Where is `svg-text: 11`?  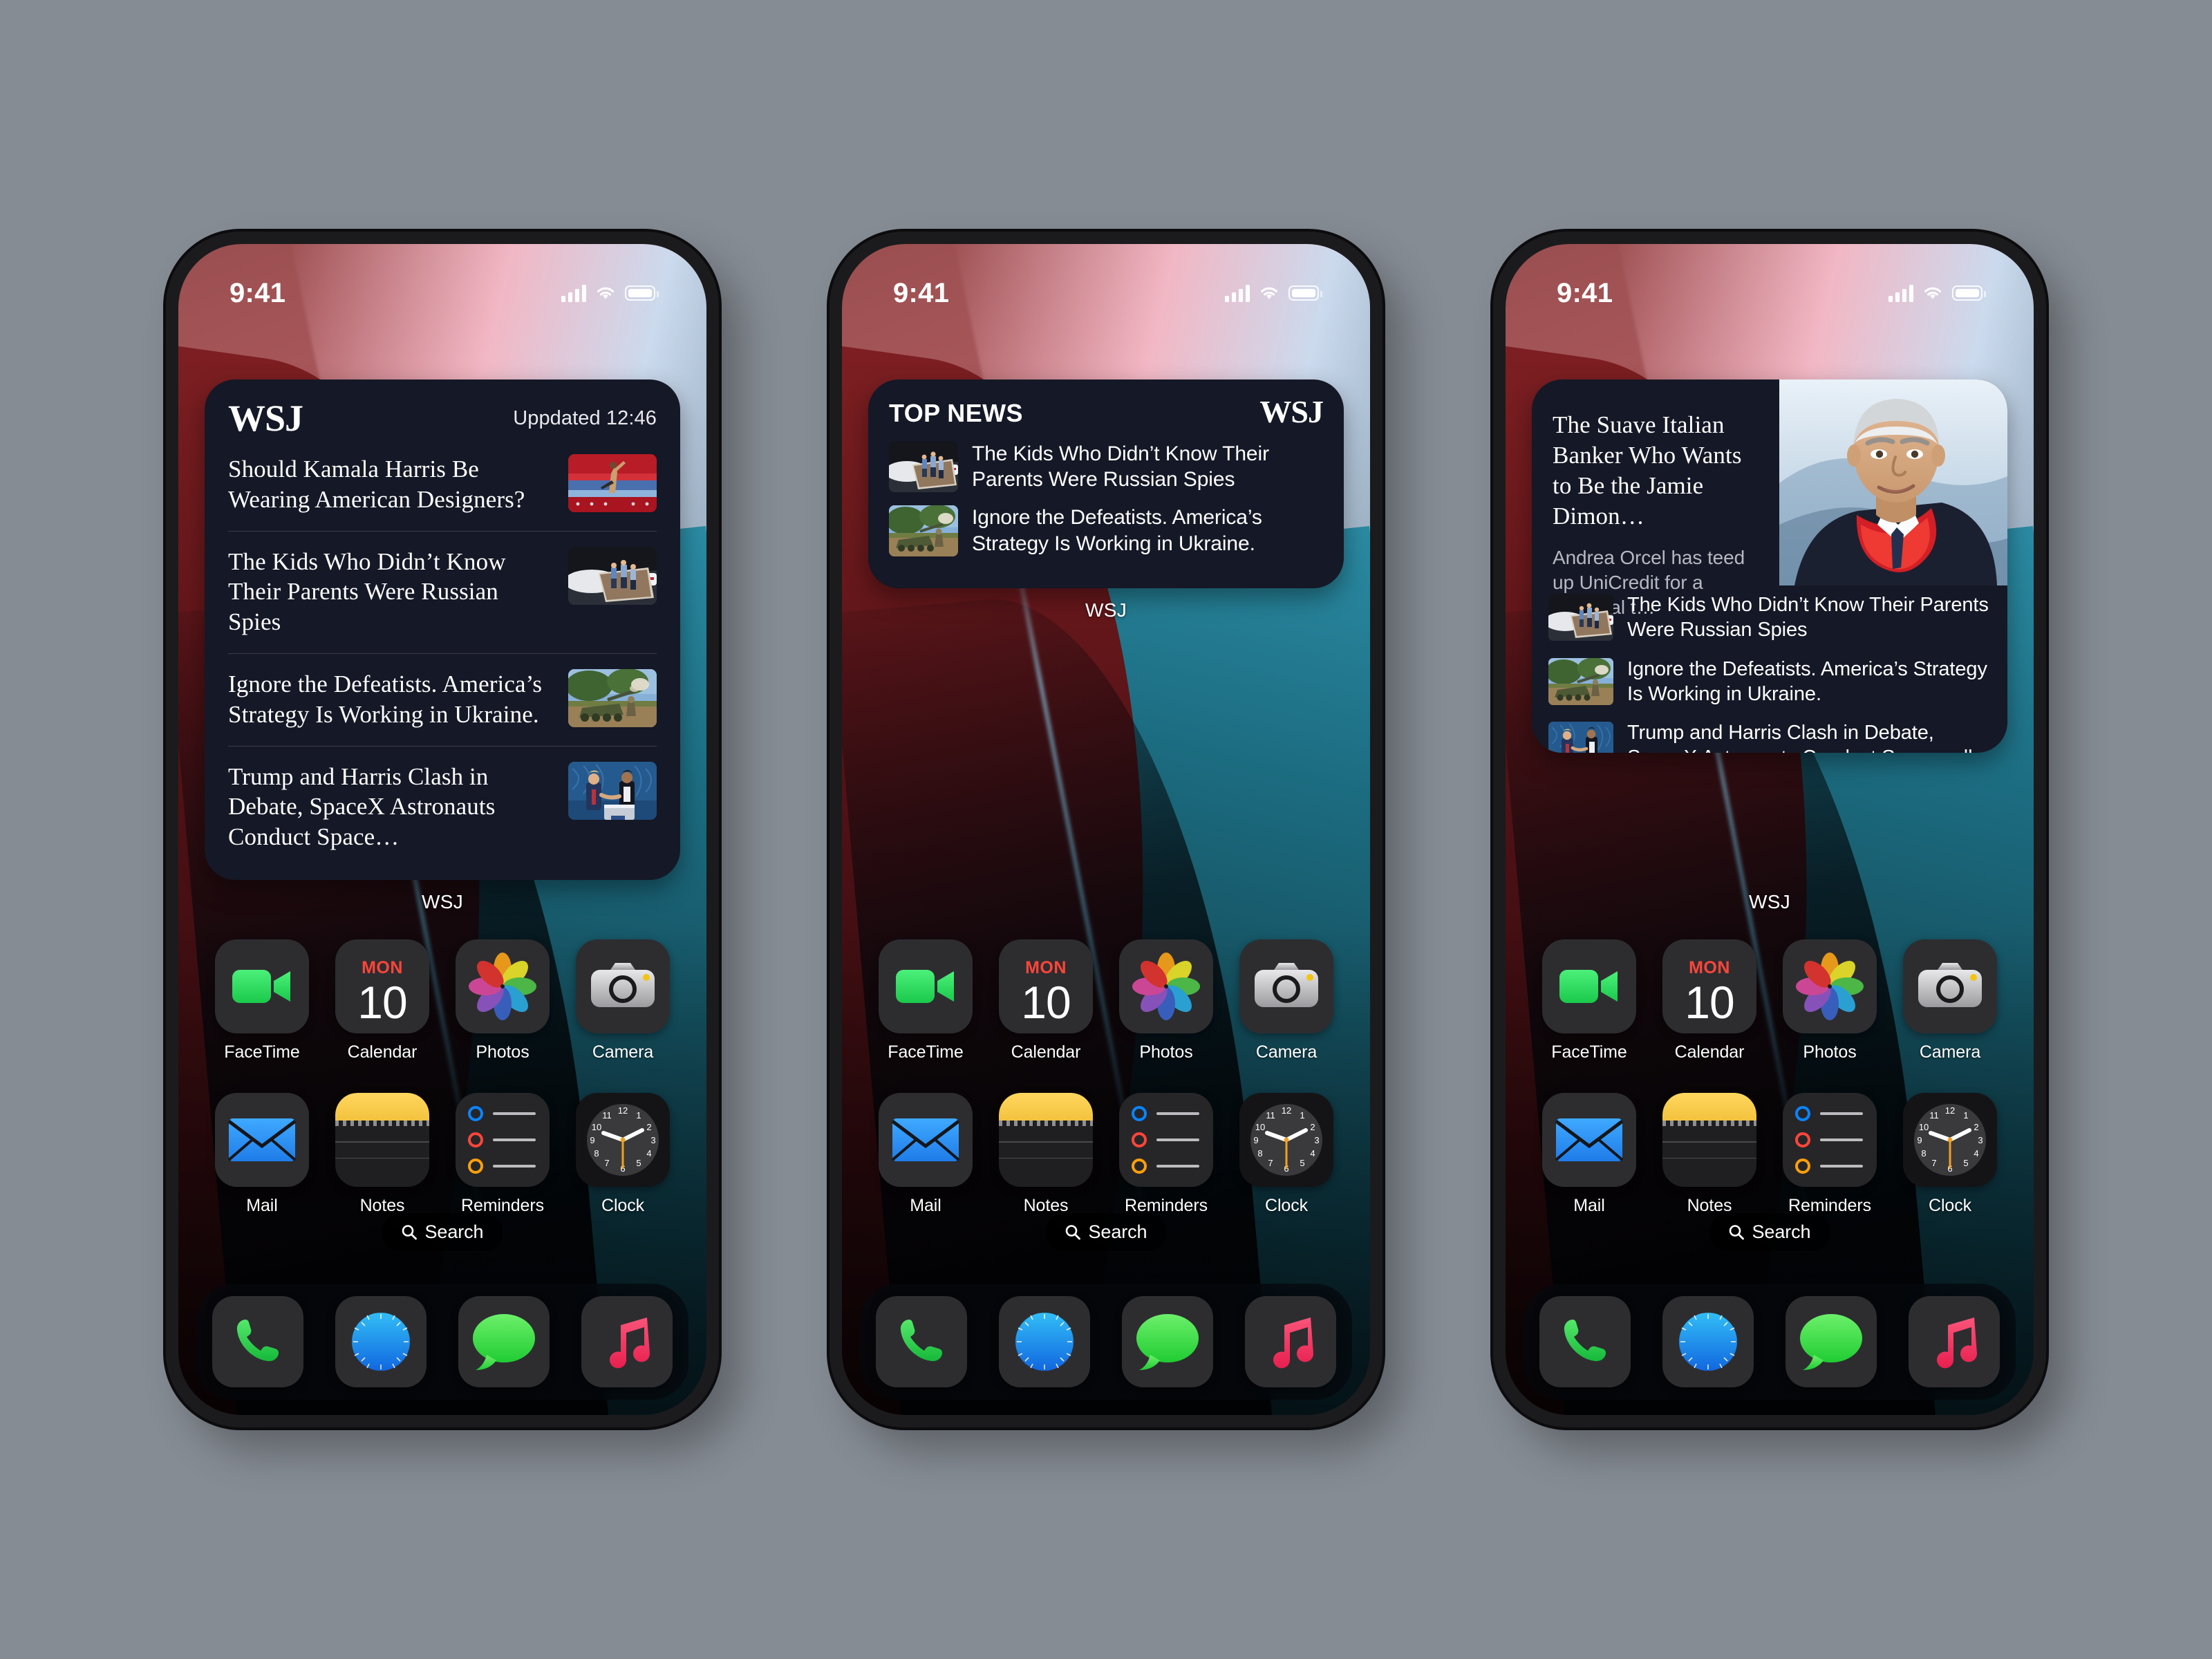
svg-text: 11 is located at coordinates (1934, 1115).